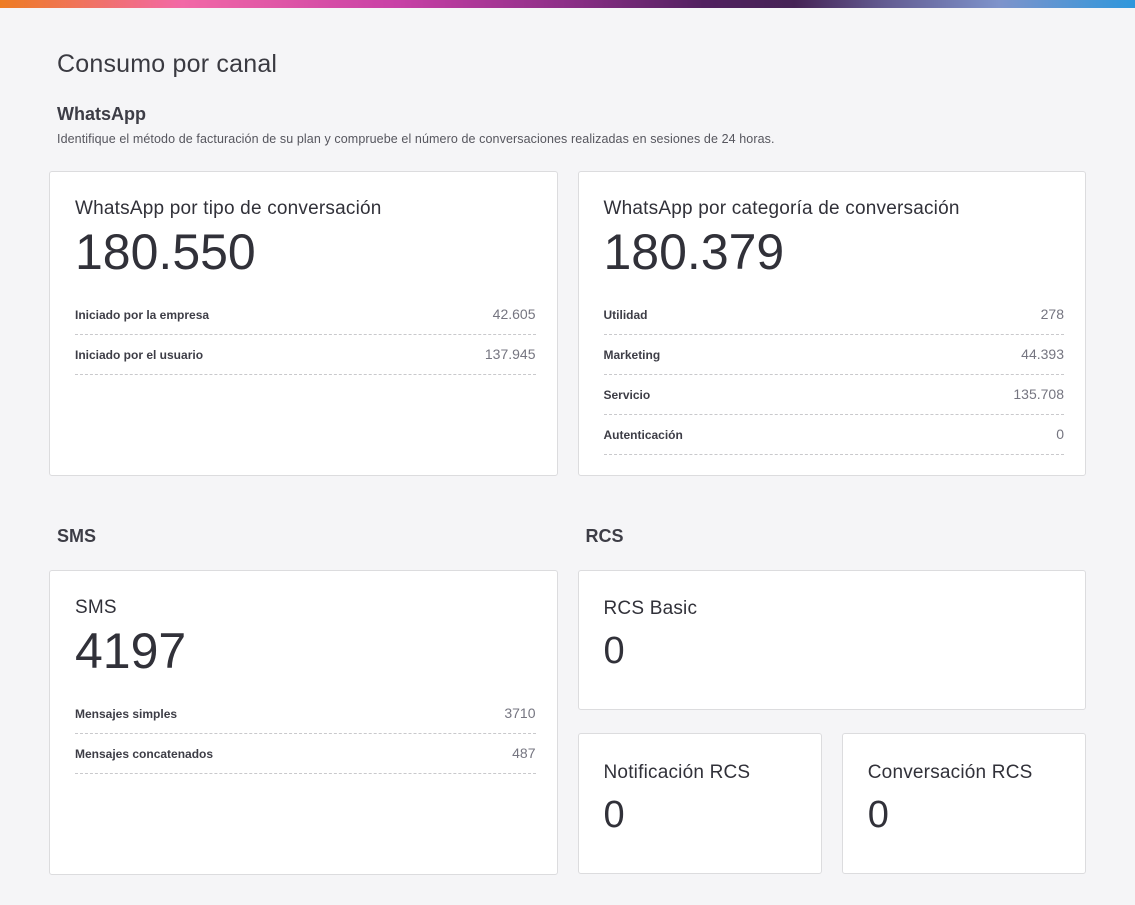 The height and width of the screenshot is (905, 1135). Describe the element at coordinates (305, 714) in the screenshot. I see `stat-row-simple-messages: Mensajes simples 3710` at that location.